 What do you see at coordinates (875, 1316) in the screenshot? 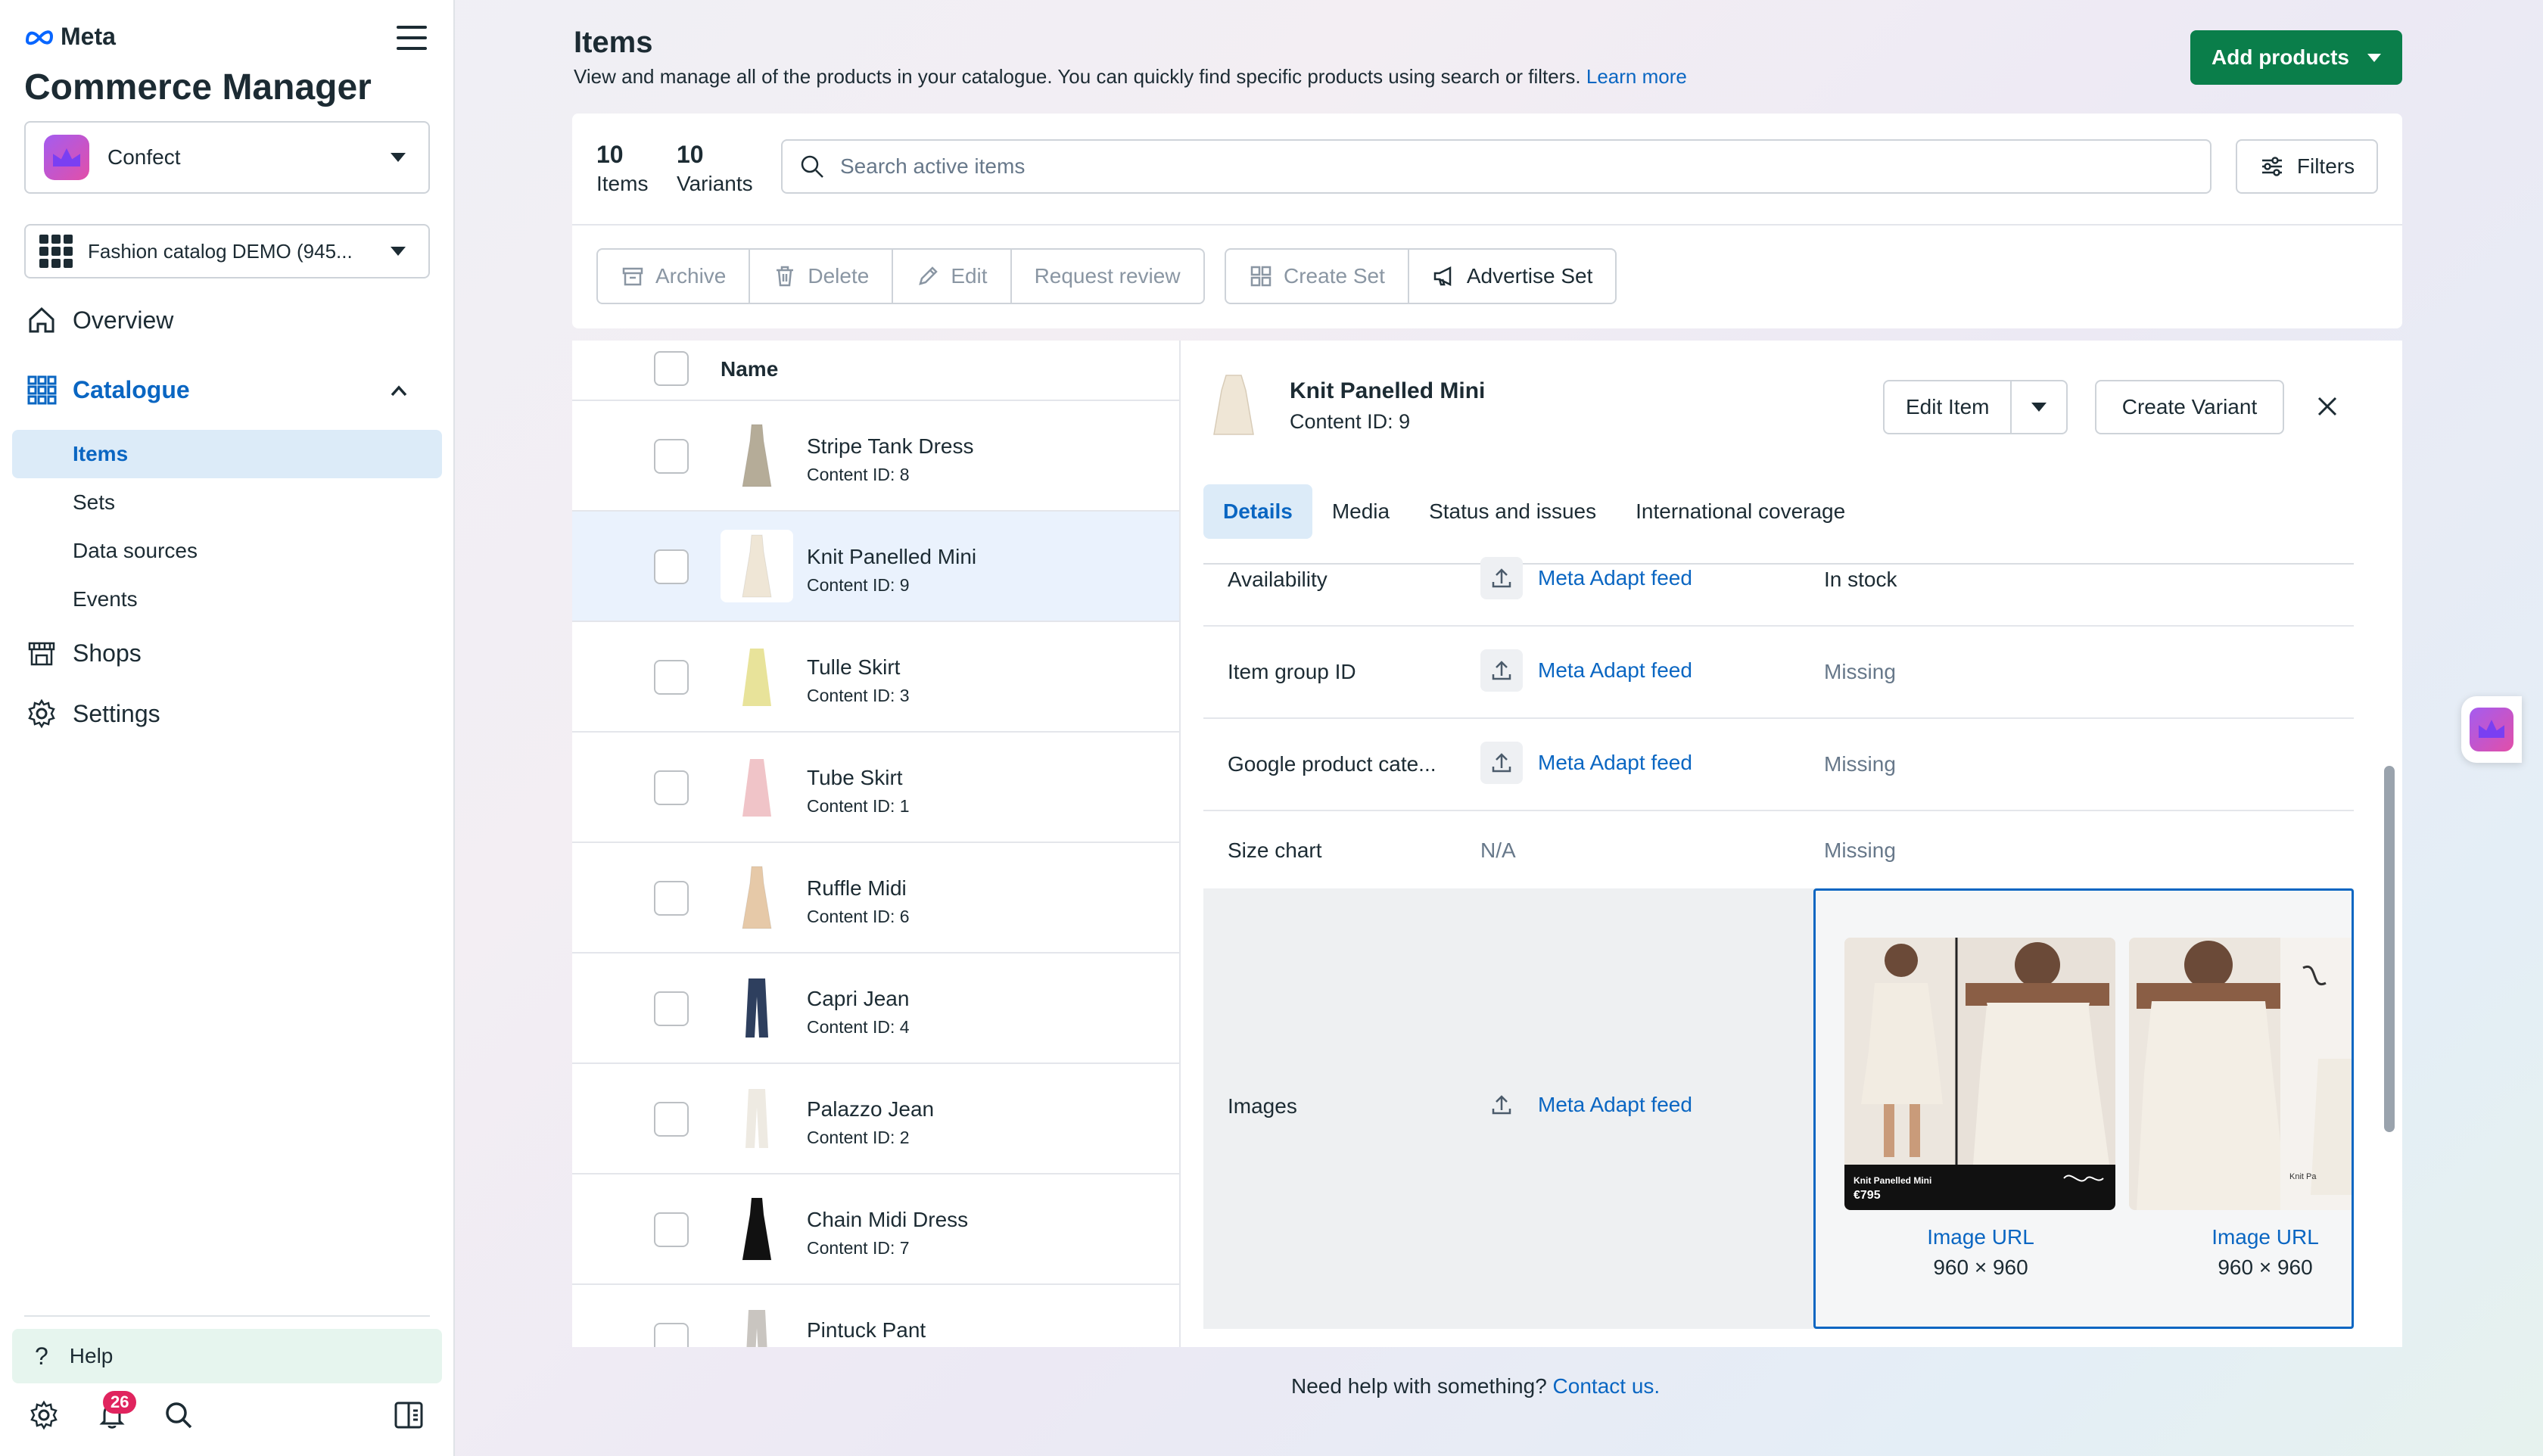
I see `table-row: Pintuck Pant` at bounding box center [875, 1316].